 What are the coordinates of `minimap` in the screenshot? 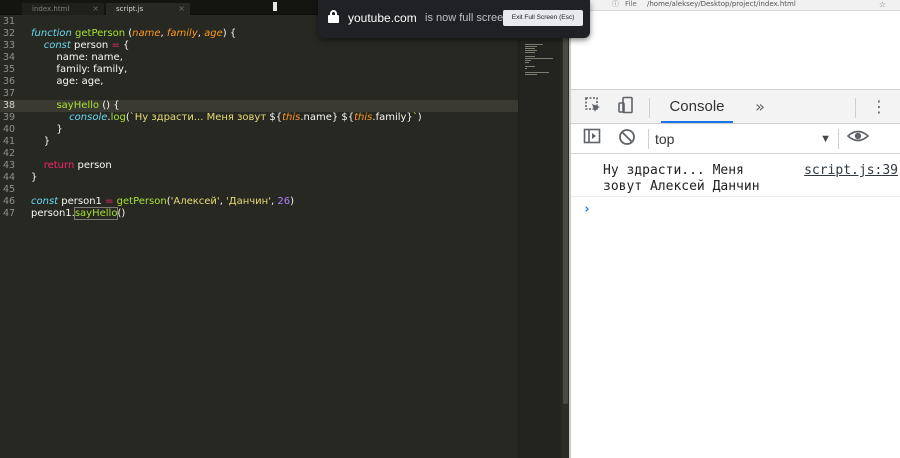 It's located at (539, 249).